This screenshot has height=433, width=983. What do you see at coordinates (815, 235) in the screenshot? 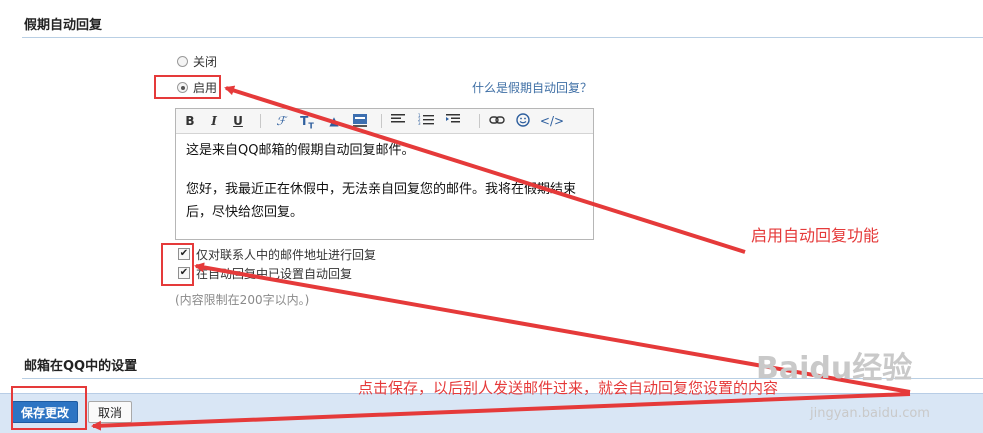
I see `annotation-enable: 启用自动回复功能` at bounding box center [815, 235].